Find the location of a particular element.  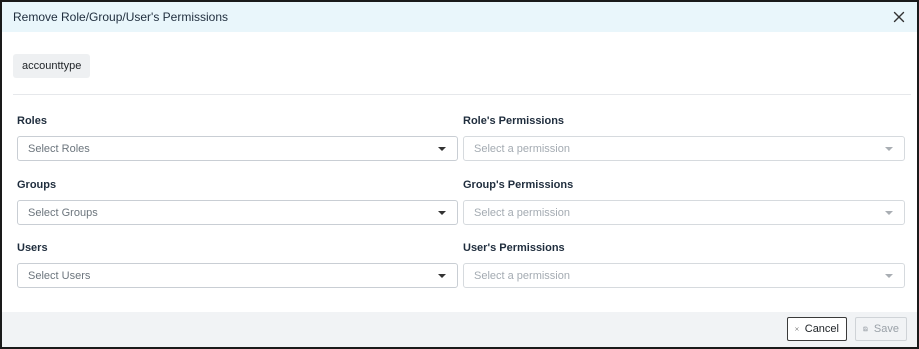

users-label: Users is located at coordinates (32, 248).